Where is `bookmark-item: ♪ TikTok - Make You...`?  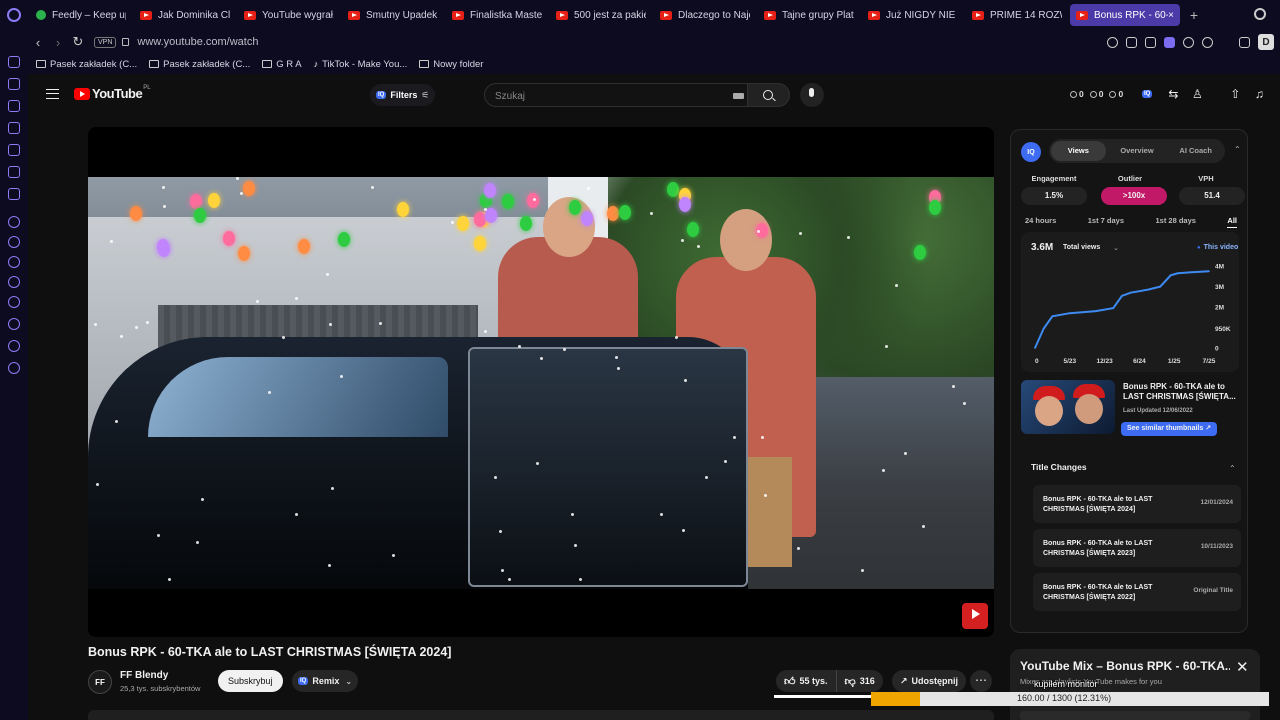 bookmark-item: ♪ TikTok - Make You... is located at coordinates (361, 64).